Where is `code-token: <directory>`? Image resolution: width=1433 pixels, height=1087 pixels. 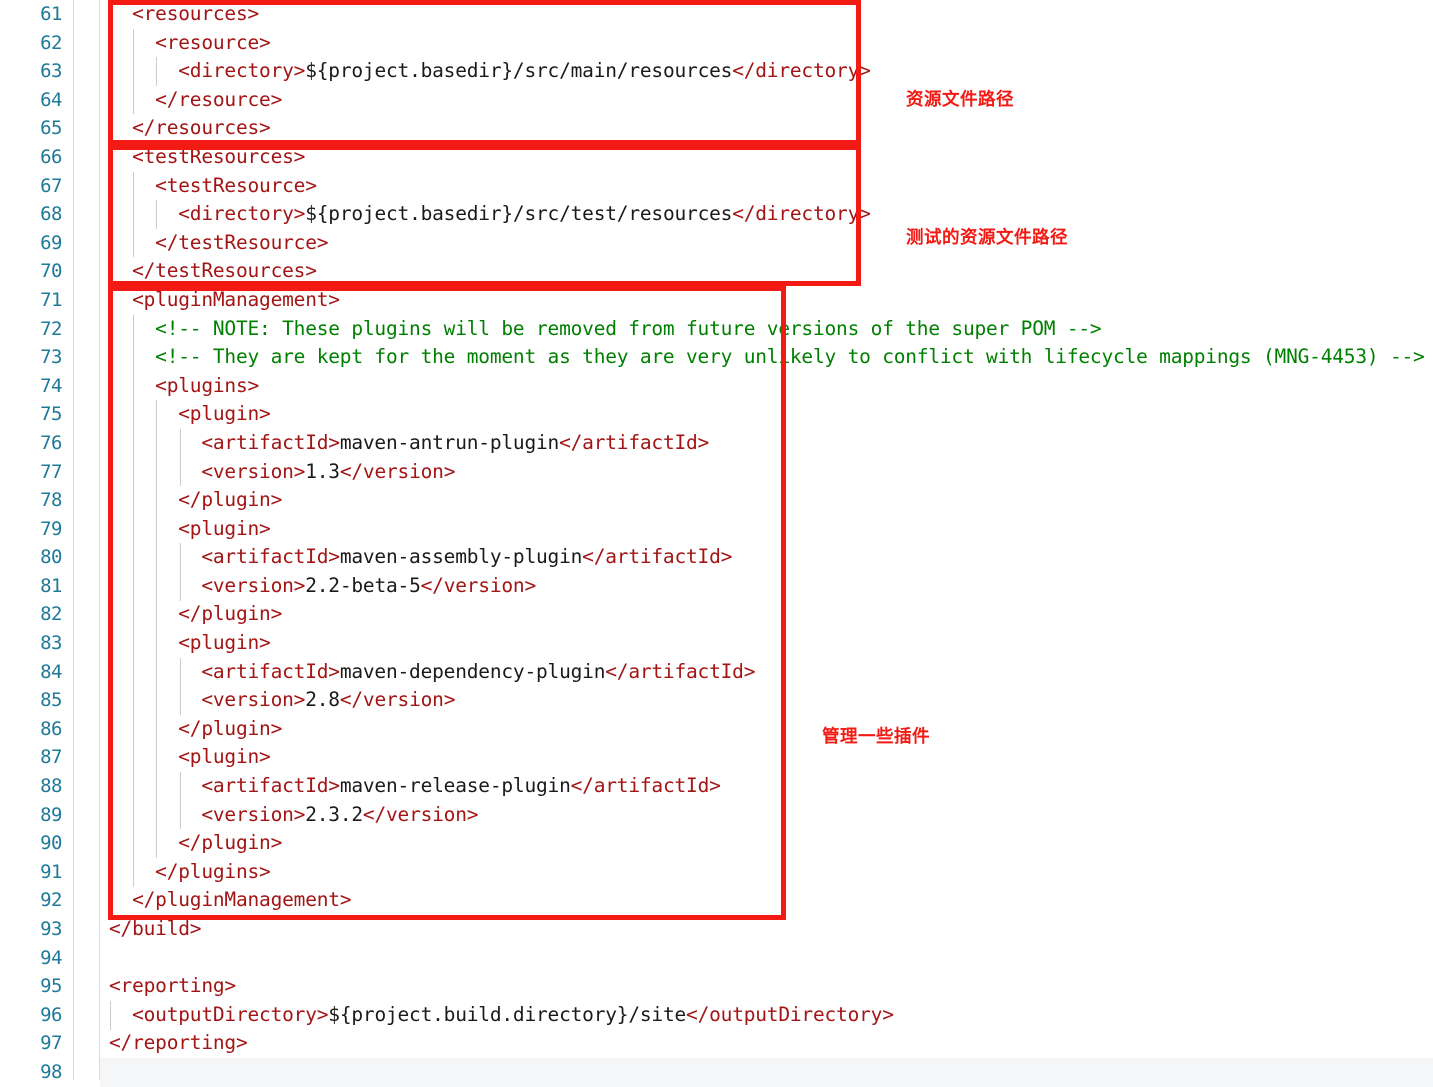 code-token: <directory> is located at coordinates (242, 71).